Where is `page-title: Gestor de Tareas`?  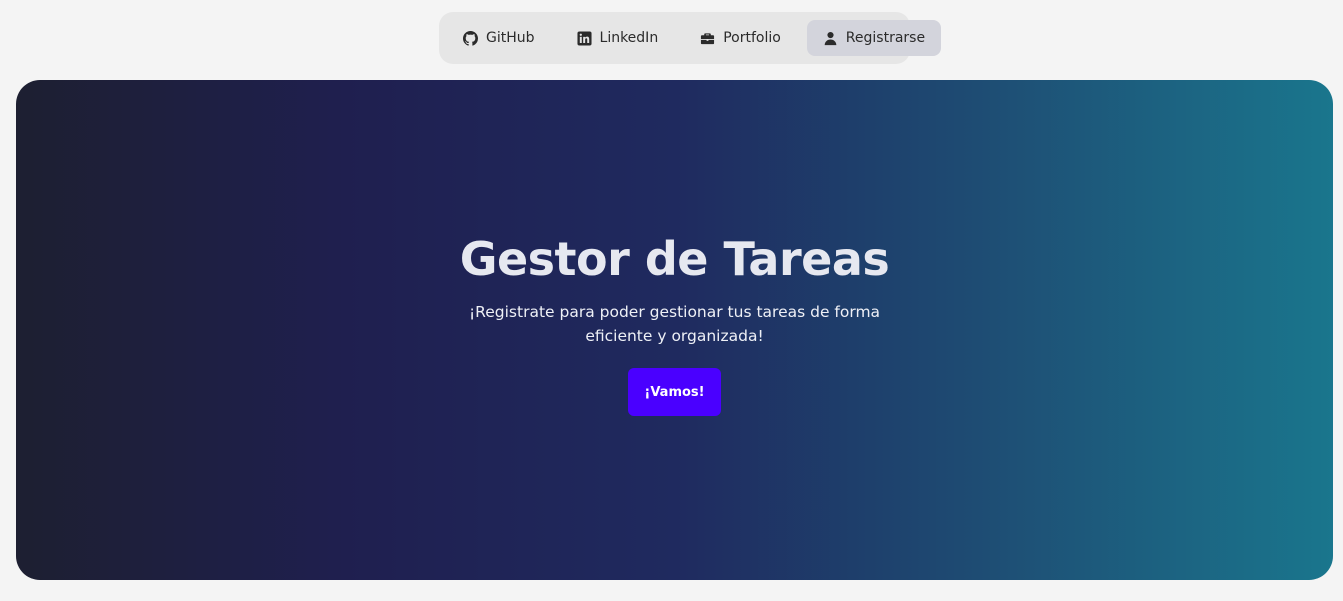
page-title: Gestor de Tareas is located at coordinates (674, 259).